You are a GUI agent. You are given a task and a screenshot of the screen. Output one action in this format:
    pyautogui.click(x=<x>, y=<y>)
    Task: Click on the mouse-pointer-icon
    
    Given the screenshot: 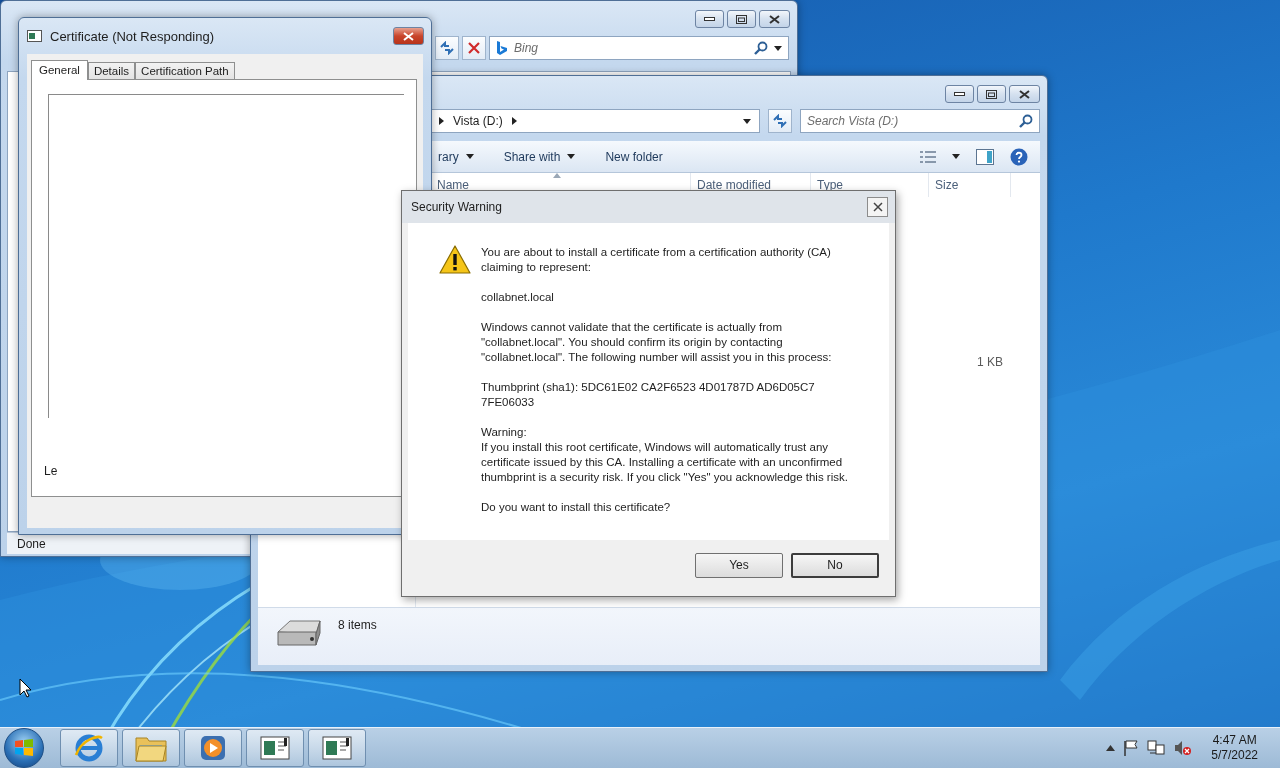 What is the action you would take?
    pyautogui.click(x=25, y=688)
    